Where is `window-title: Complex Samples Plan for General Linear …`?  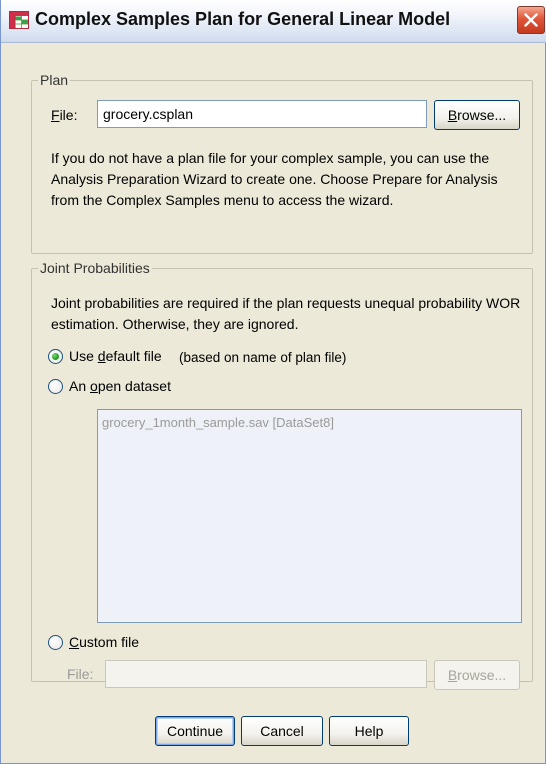 window-title: Complex Samples Plan for General Linear … is located at coordinates (243, 19).